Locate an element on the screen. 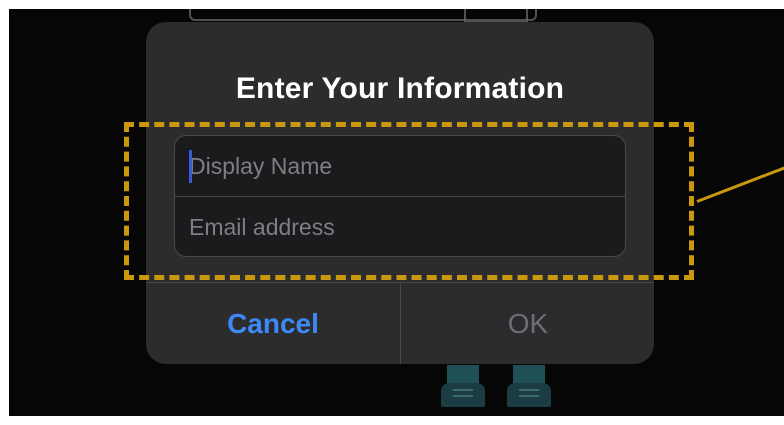  email-input is located at coordinates (400, 226).